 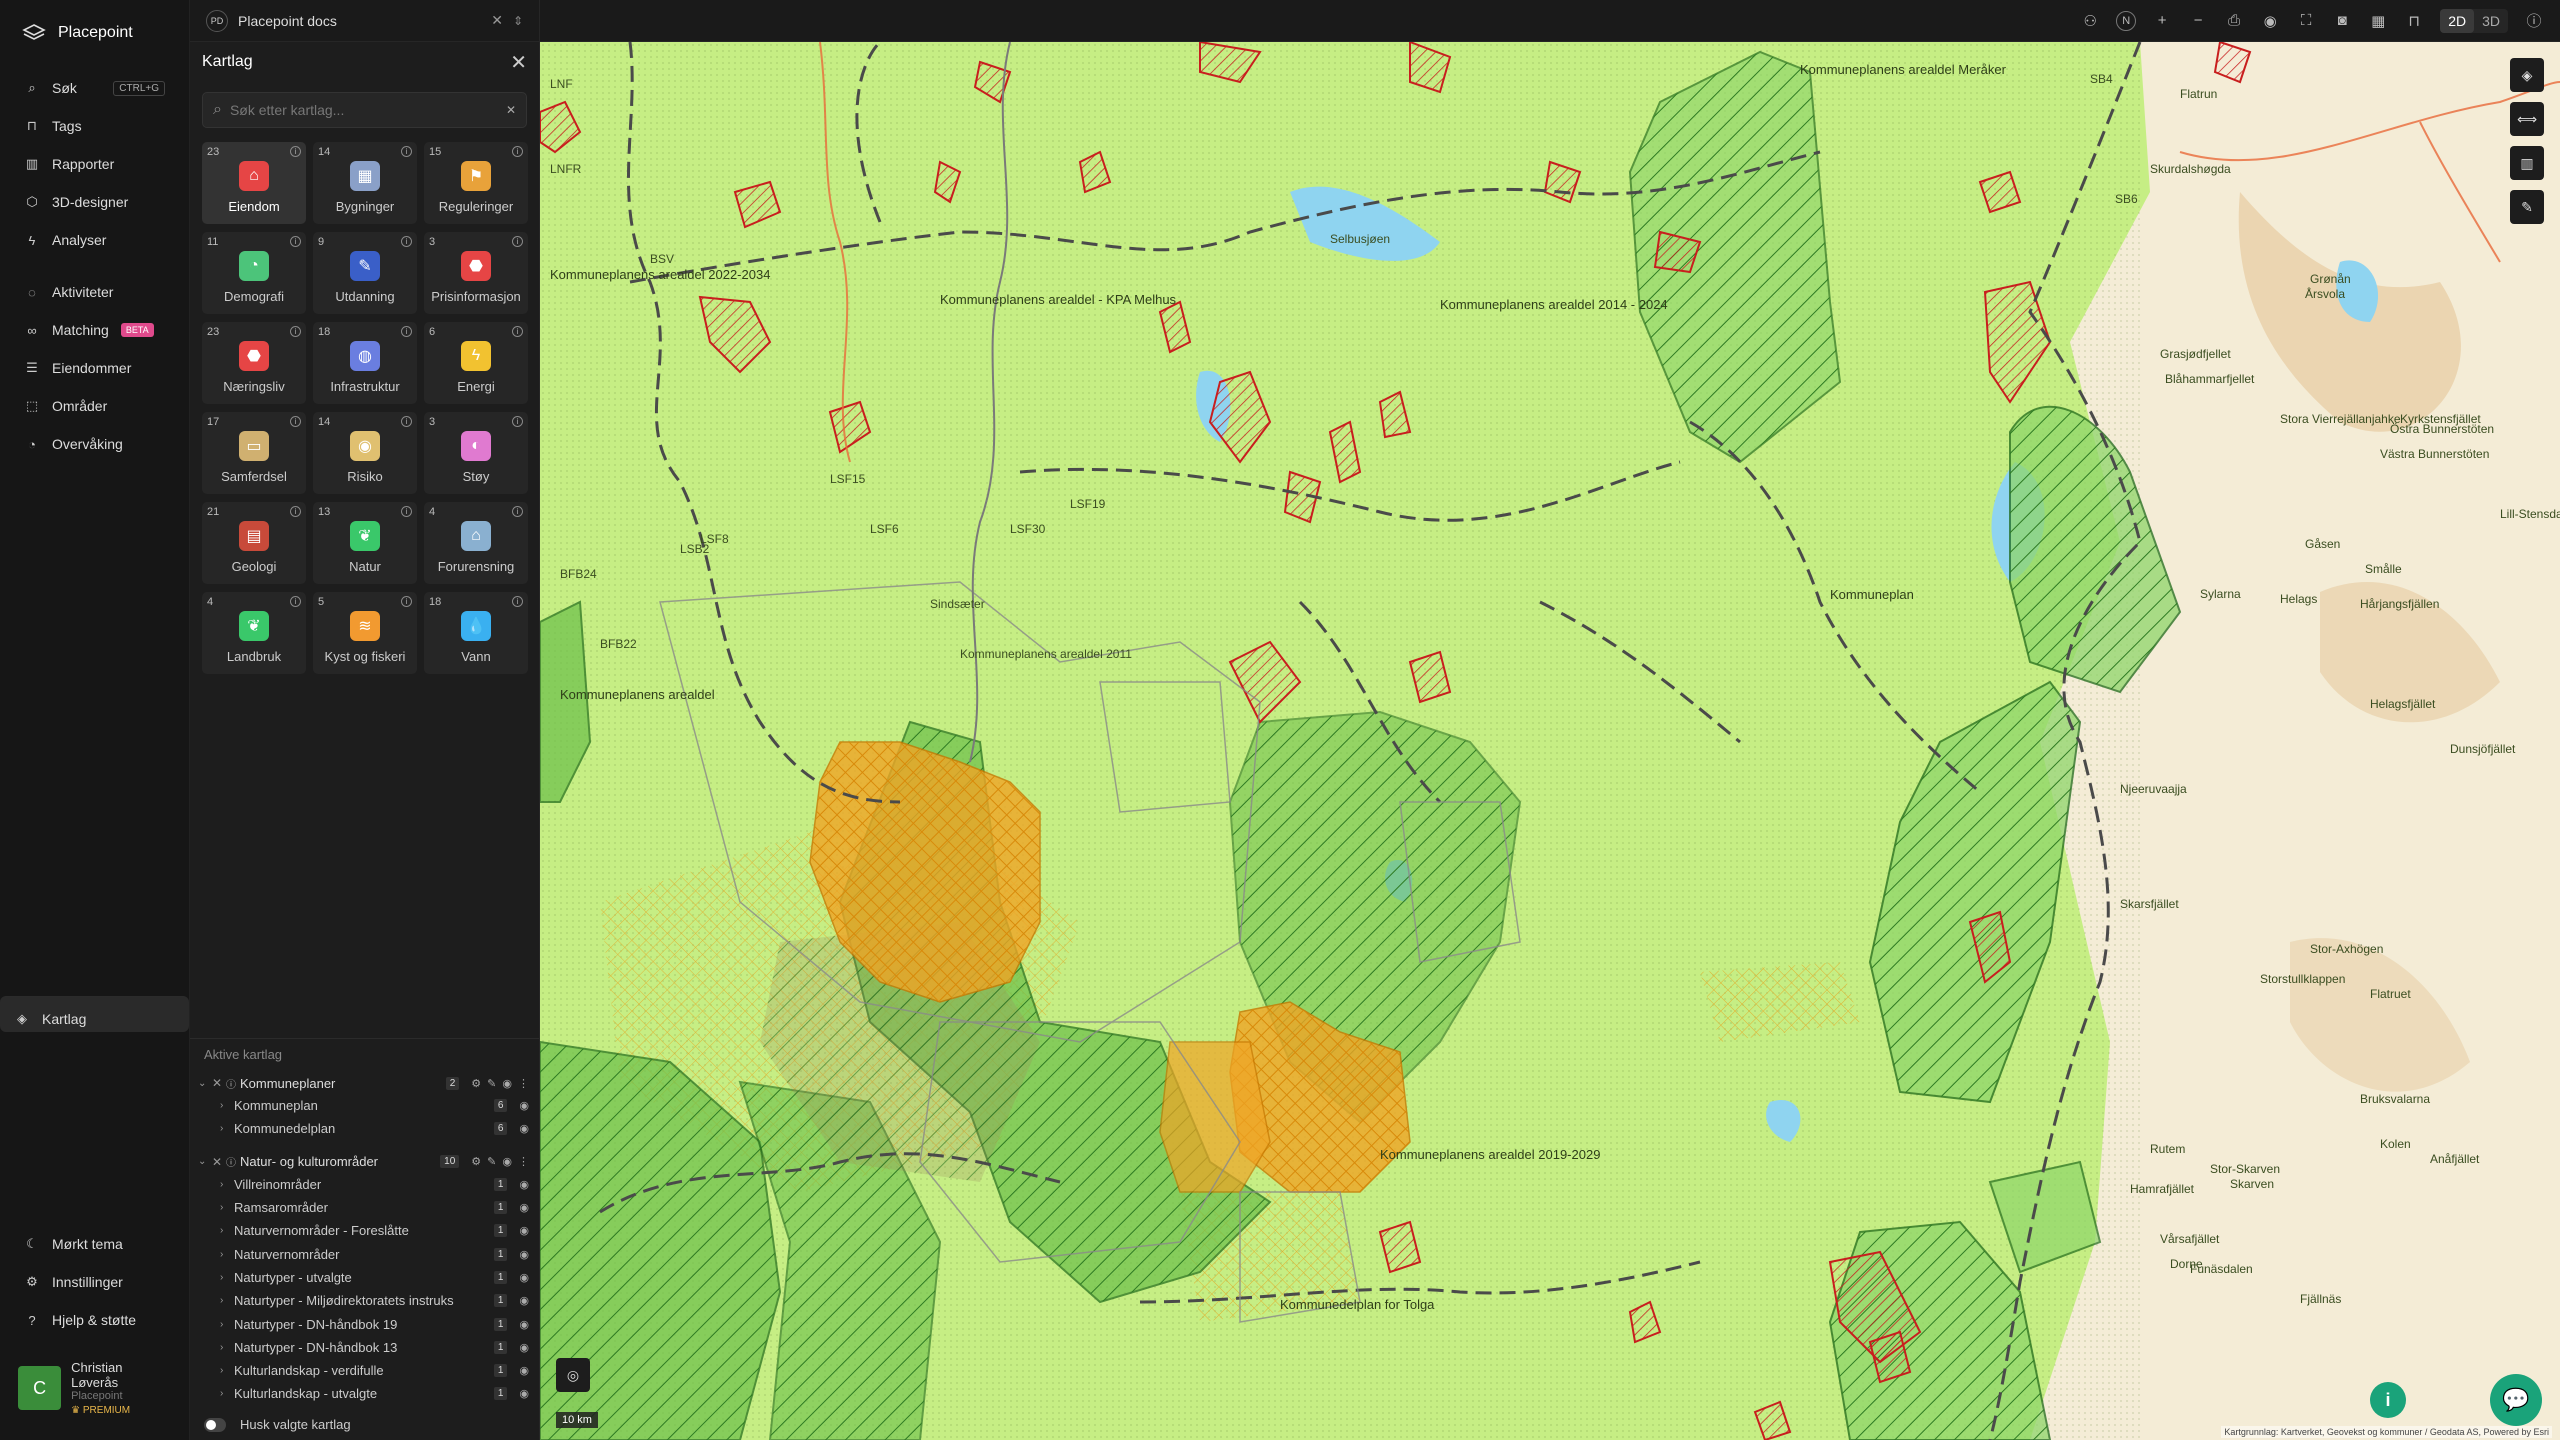 I want to click on users-icon: ⚇, so click(x=2090, y=21).